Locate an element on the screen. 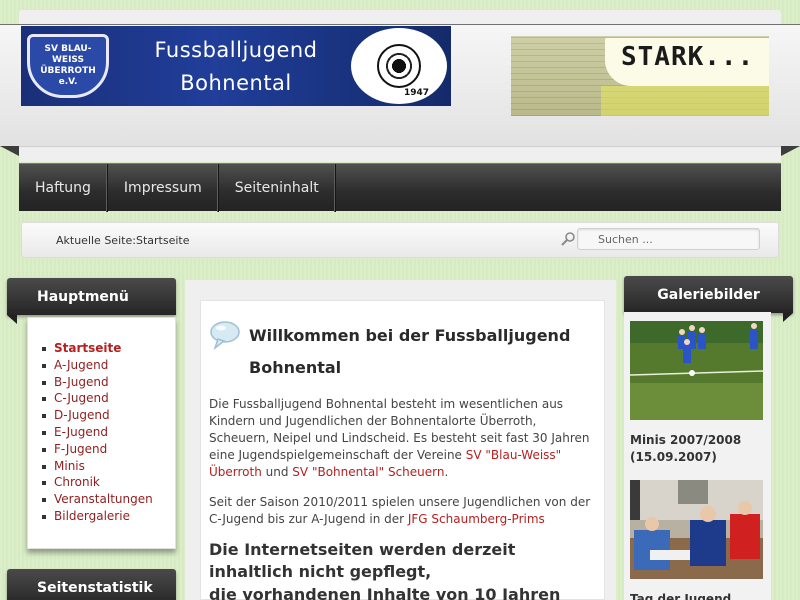  breadcrumb-label: Aktuelle Seite: is located at coordinates (96, 240).